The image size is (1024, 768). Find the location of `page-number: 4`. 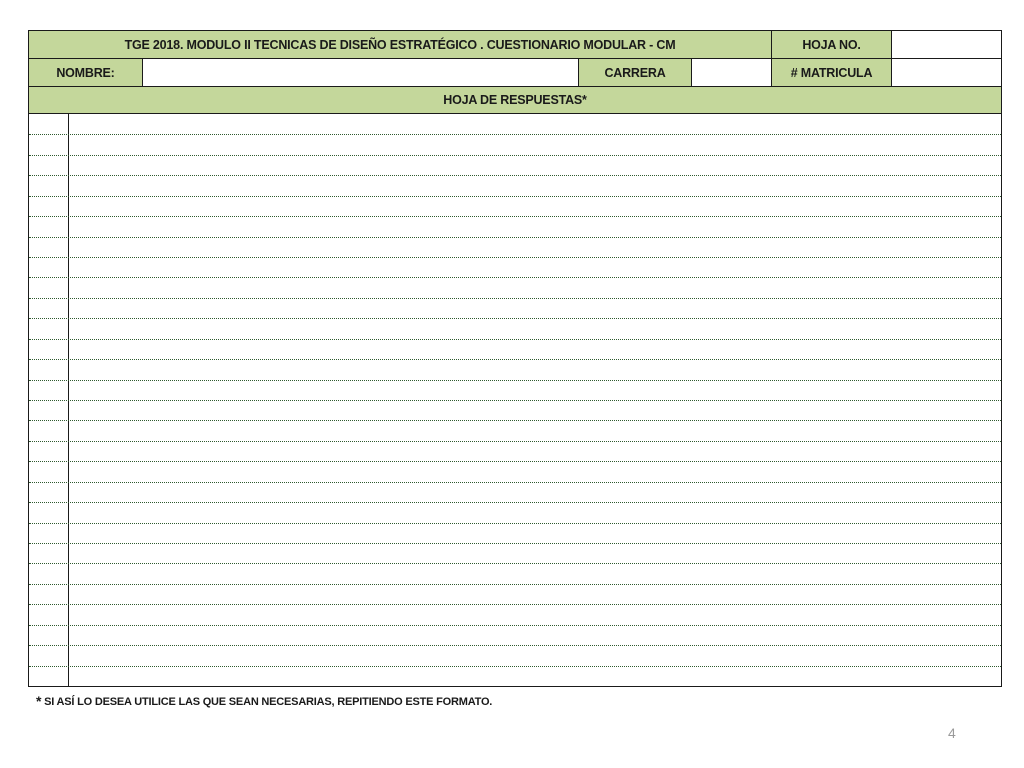

page-number: 4 is located at coordinates (952, 733).